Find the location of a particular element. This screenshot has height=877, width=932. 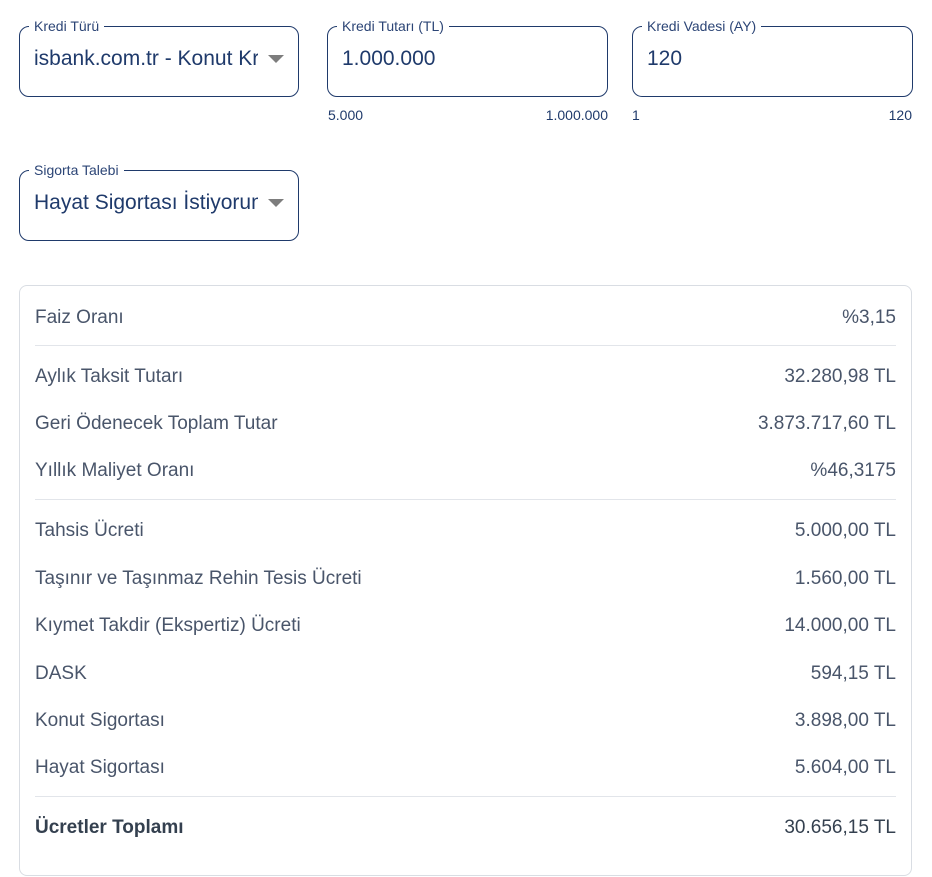

result-row-dask: DASK 594,15 TL is located at coordinates (465, 674).